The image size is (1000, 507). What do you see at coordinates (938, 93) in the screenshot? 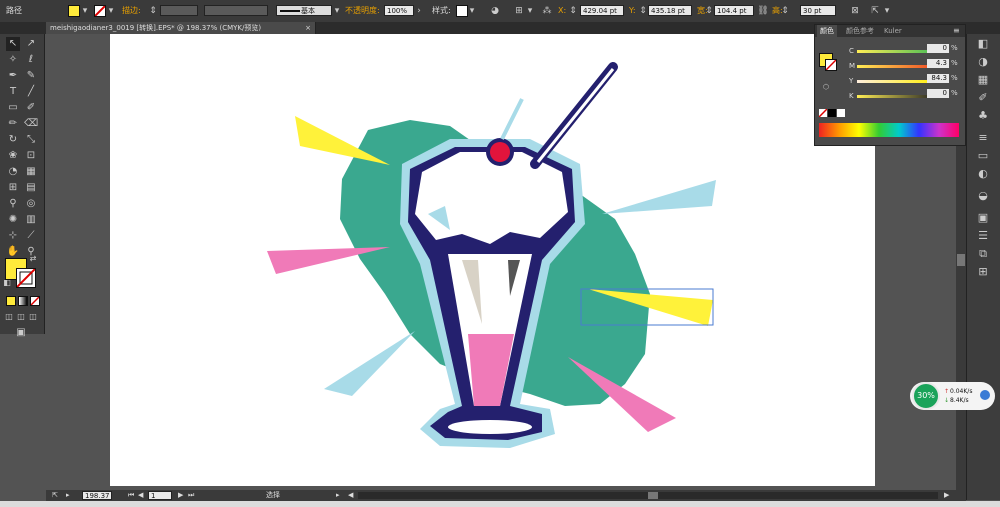
I see `value-k: 0` at bounding box center [938, 93].